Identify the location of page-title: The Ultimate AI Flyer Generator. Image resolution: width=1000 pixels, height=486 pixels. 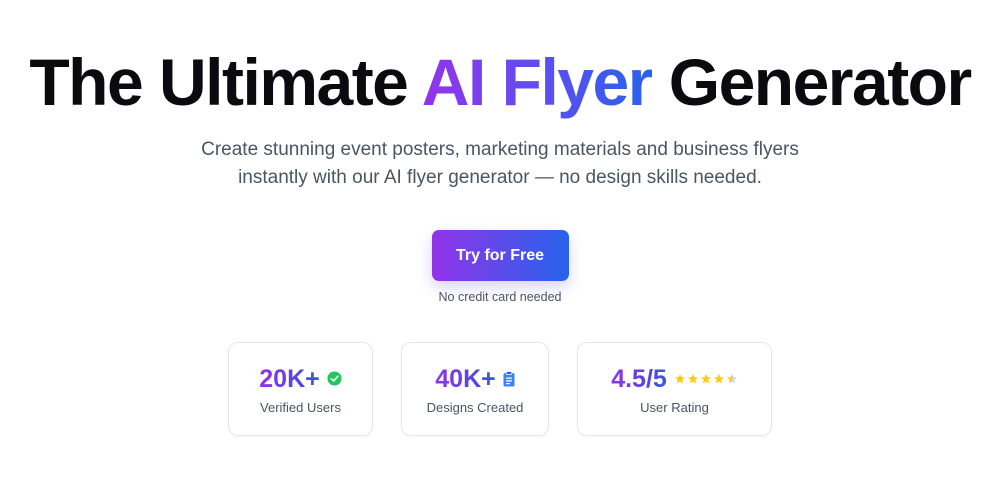
(500, 82).